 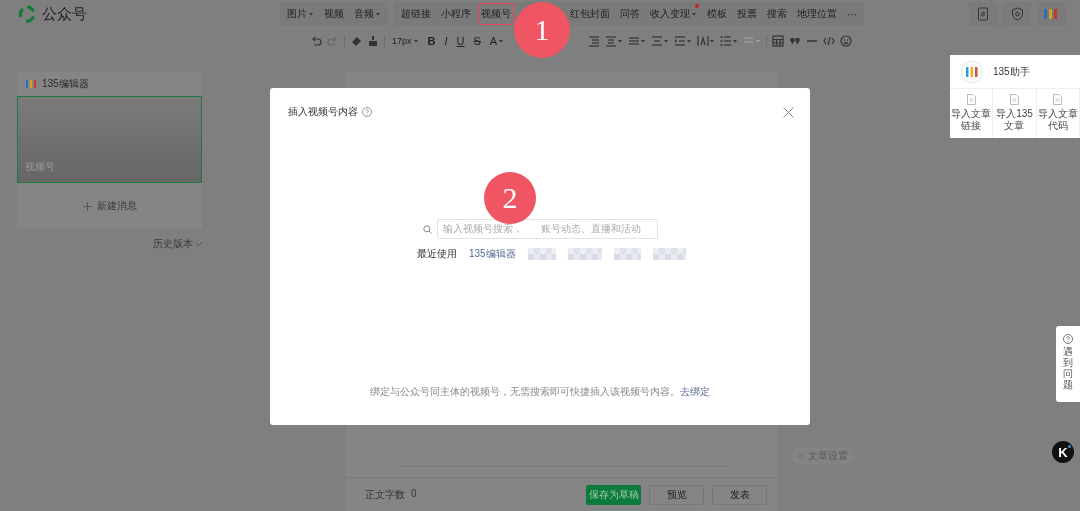 I want to click on new-message-button: 新建消息, so click(x=109, y=206).